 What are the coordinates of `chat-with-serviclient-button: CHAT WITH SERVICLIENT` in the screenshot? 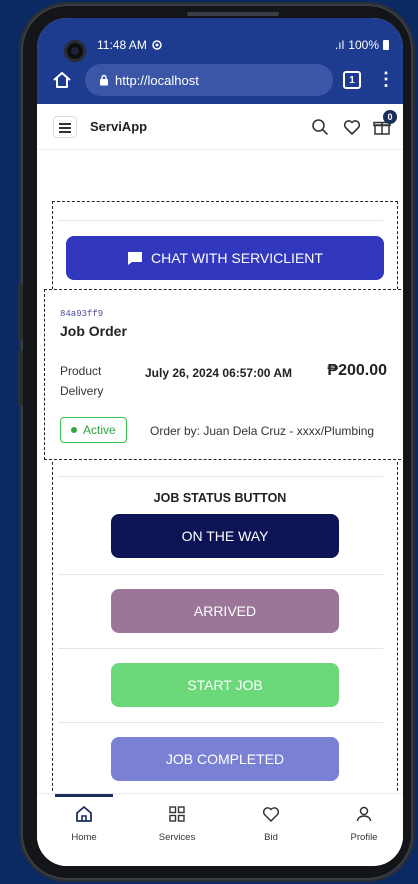 It's located at (225, 258).